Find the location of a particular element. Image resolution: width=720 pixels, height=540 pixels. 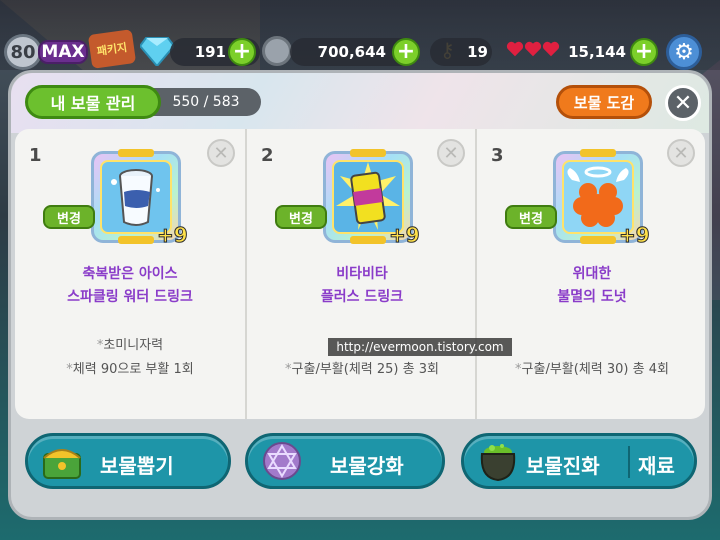

effect-line: *초미니자력 is located at coordinates (130, 345).